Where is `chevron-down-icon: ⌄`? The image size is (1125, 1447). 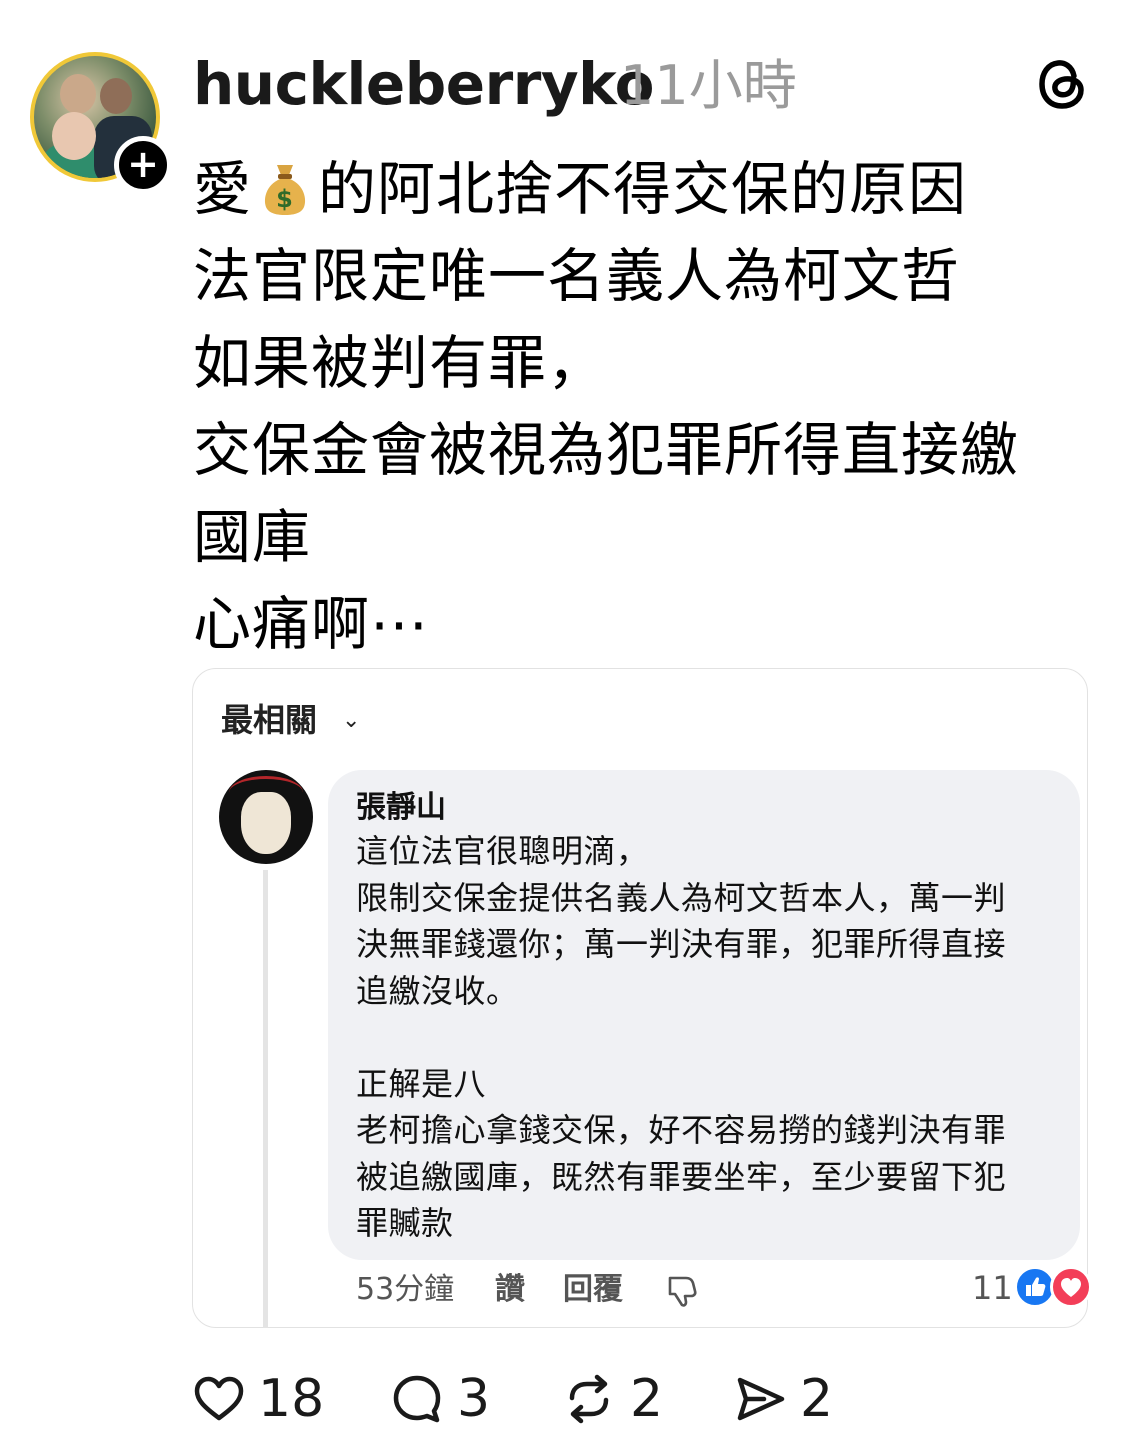
chevron-down-icon: ⌄ is located at coordinates (351, 720).